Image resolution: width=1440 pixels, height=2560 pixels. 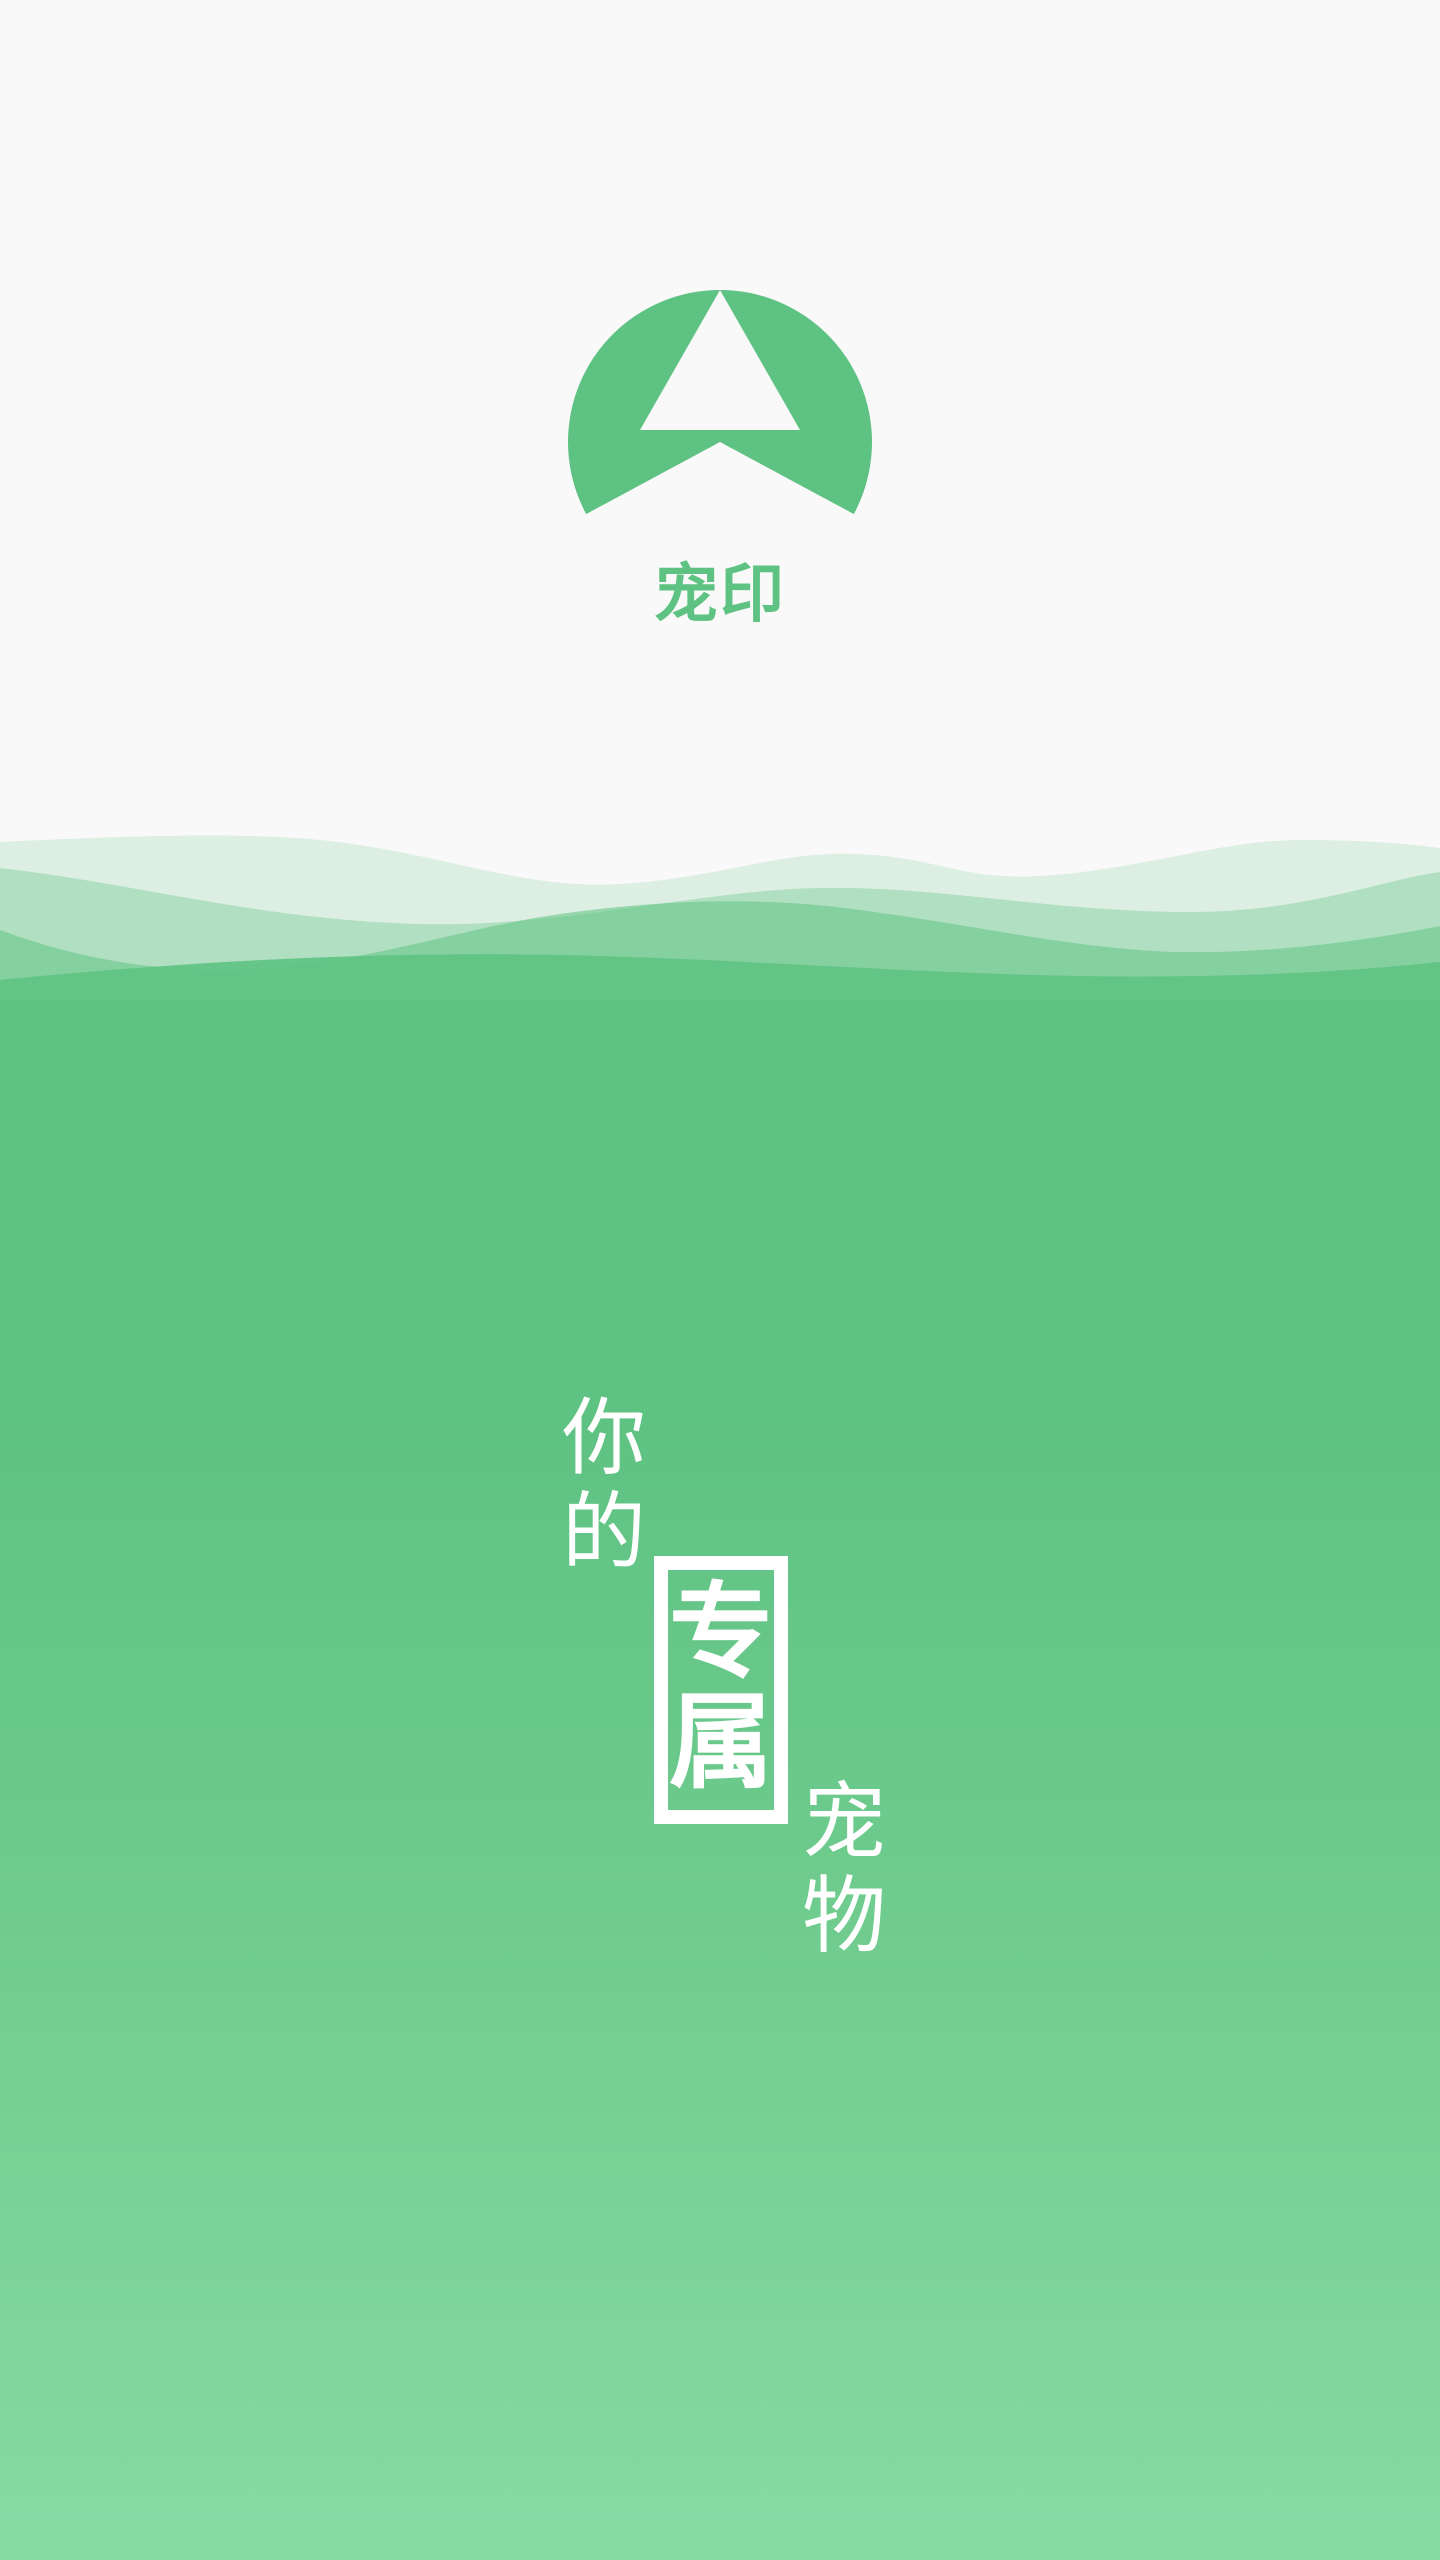 What do you see at coordinates (720, 413) in the screenshot?
I see `triangle-circle-logo-icon` at bounding box center [720, 413].